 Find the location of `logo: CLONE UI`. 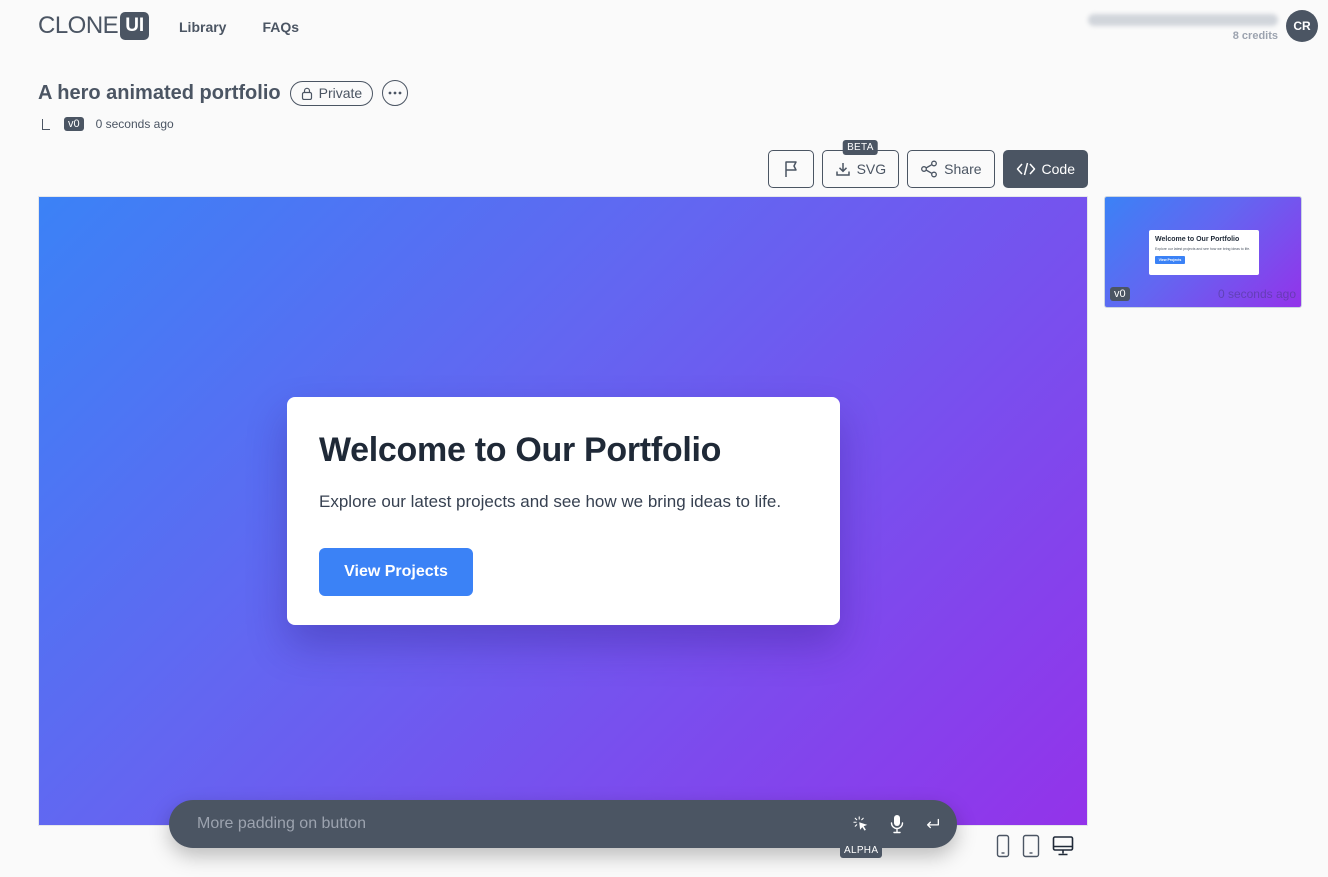

logo: CLONE UI is located at coordinates (94, 26).